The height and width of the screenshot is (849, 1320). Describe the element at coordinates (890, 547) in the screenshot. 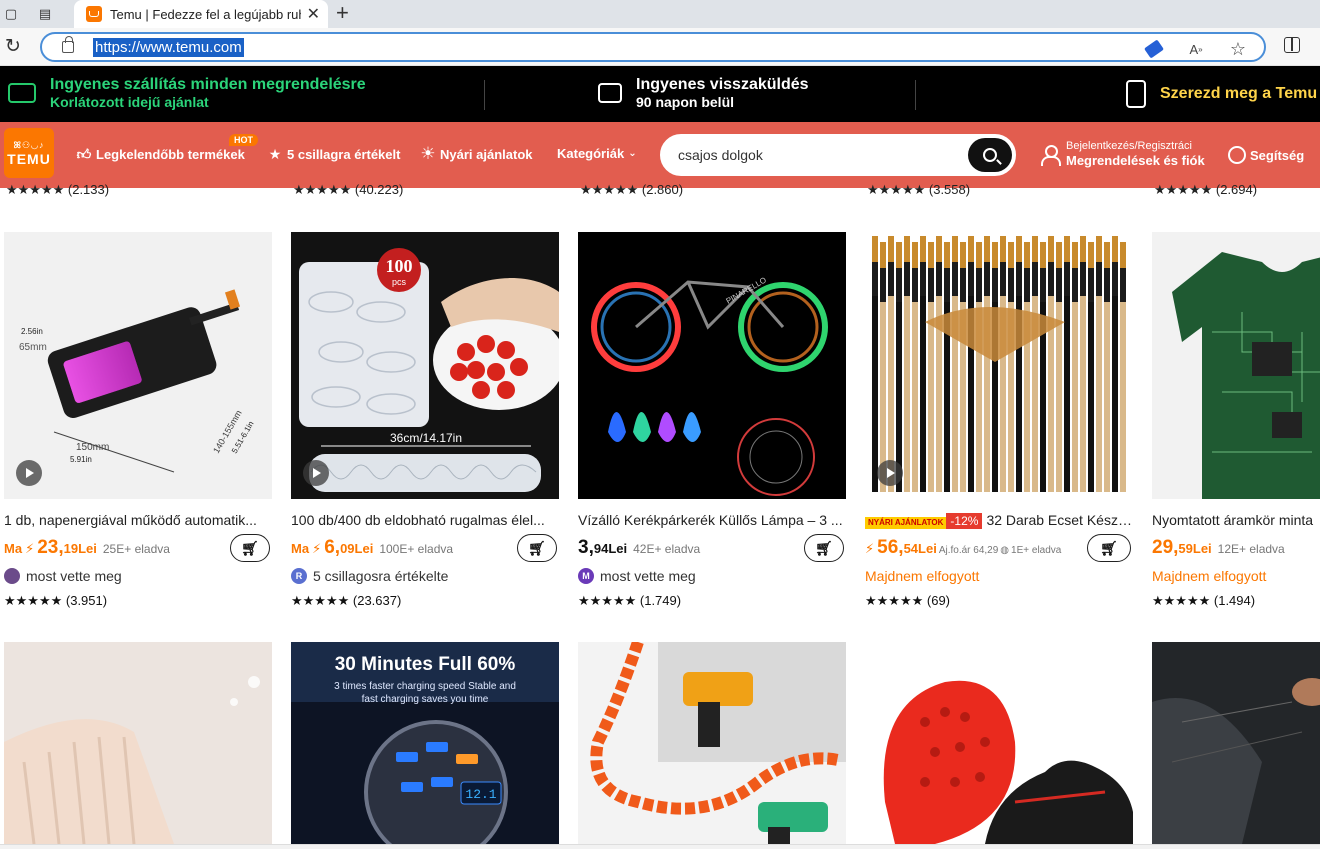

I see `price-integer: 56,` at that location.